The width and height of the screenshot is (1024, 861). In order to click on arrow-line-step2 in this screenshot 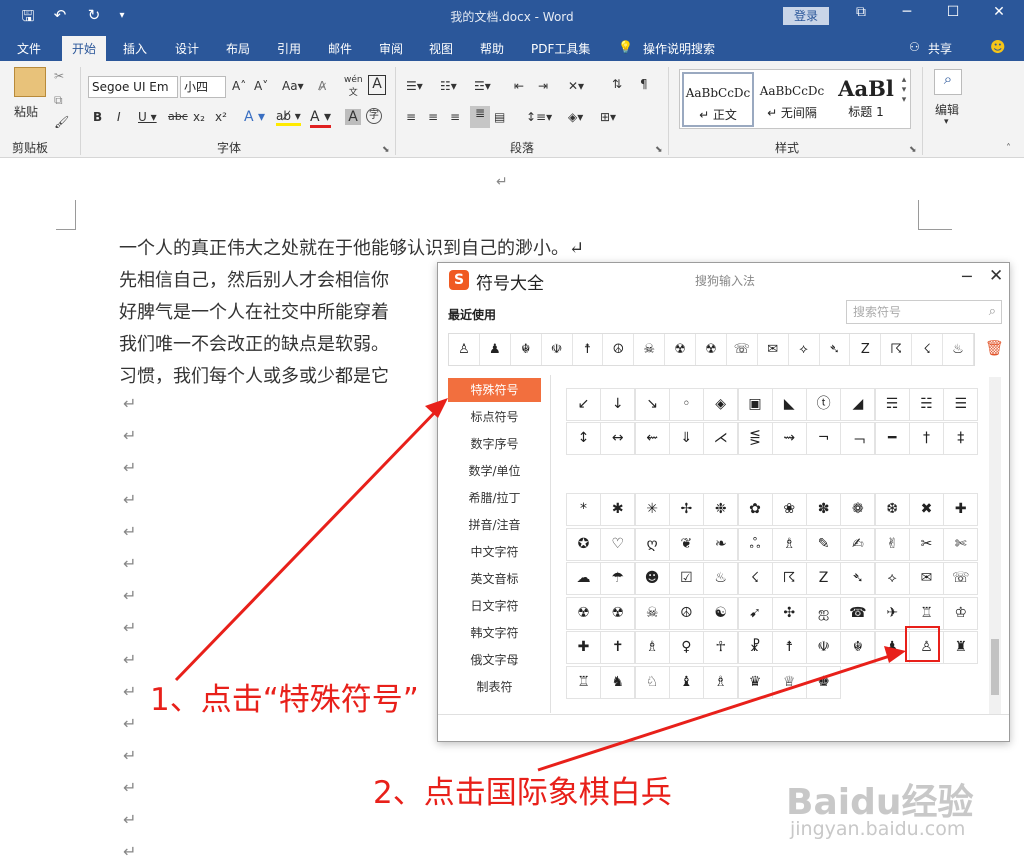, I will do `click(717, 712)`.